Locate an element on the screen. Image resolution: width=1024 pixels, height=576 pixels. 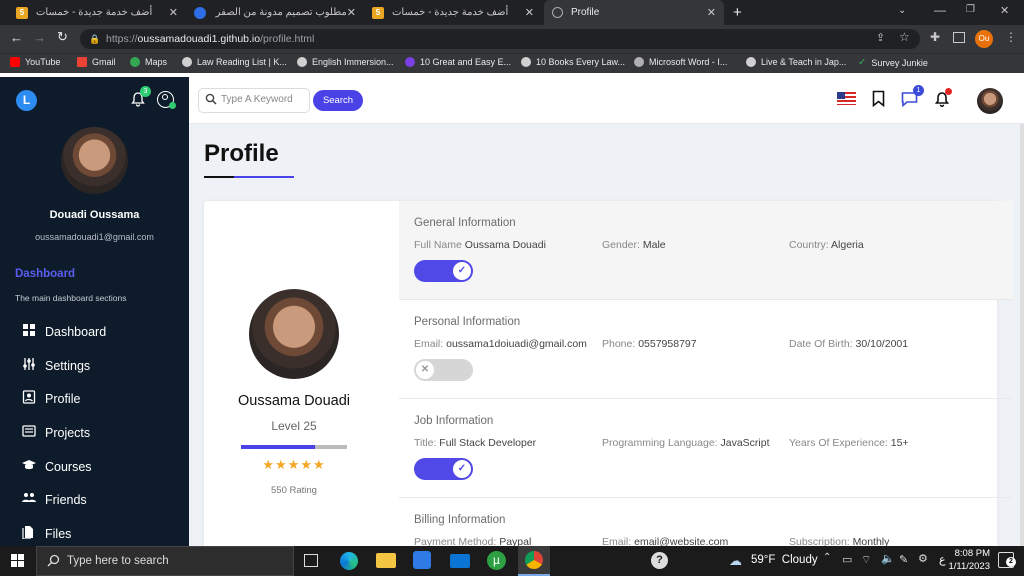
settings-icon: ⚙ is located at coordinates (923, 558).